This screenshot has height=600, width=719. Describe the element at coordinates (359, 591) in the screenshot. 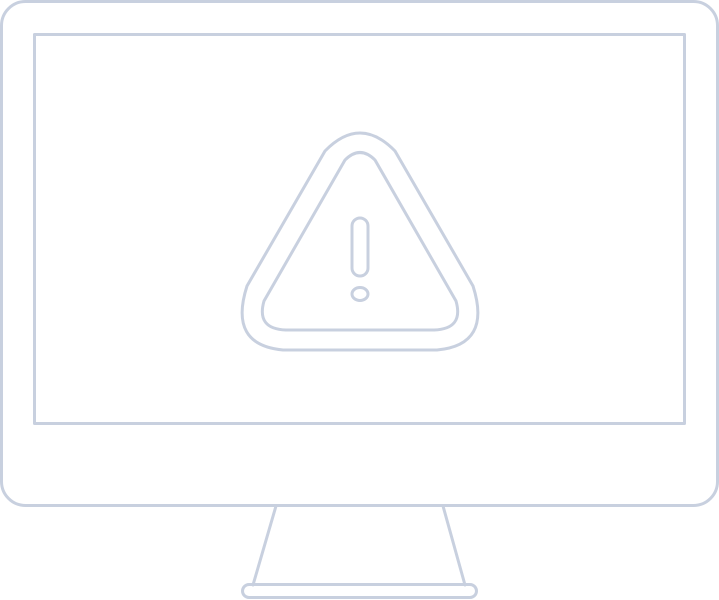

I see `monitor-stand-base` at that location.